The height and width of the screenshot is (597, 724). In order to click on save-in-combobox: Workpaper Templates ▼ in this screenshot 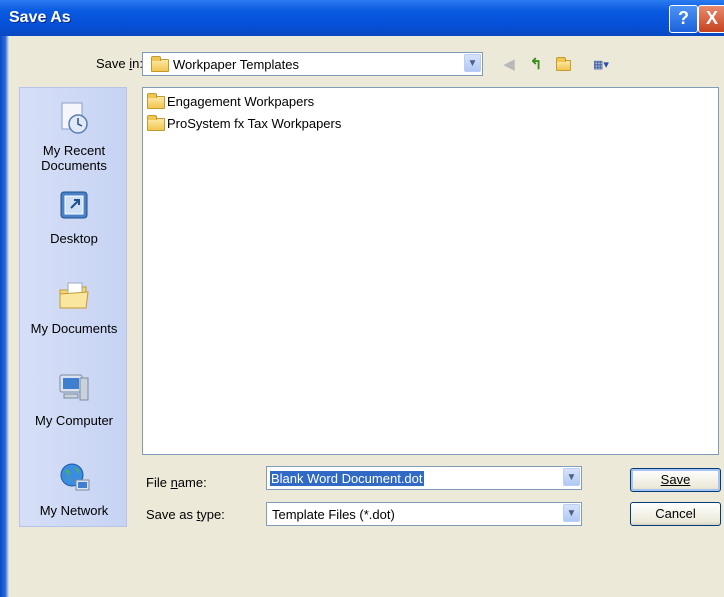, I will do `click(312, 64)`.